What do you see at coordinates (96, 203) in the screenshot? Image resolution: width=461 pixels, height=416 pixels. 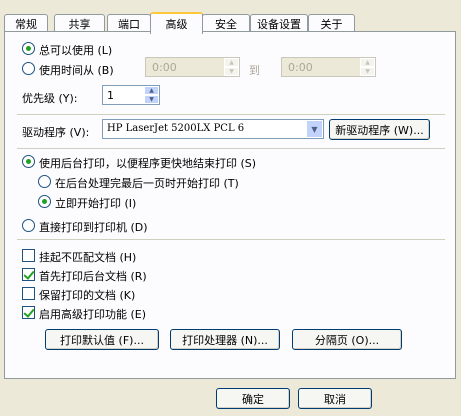 I see `start-immediately-label: 立即开始打印 (I)` at bounding box center [96, 203].